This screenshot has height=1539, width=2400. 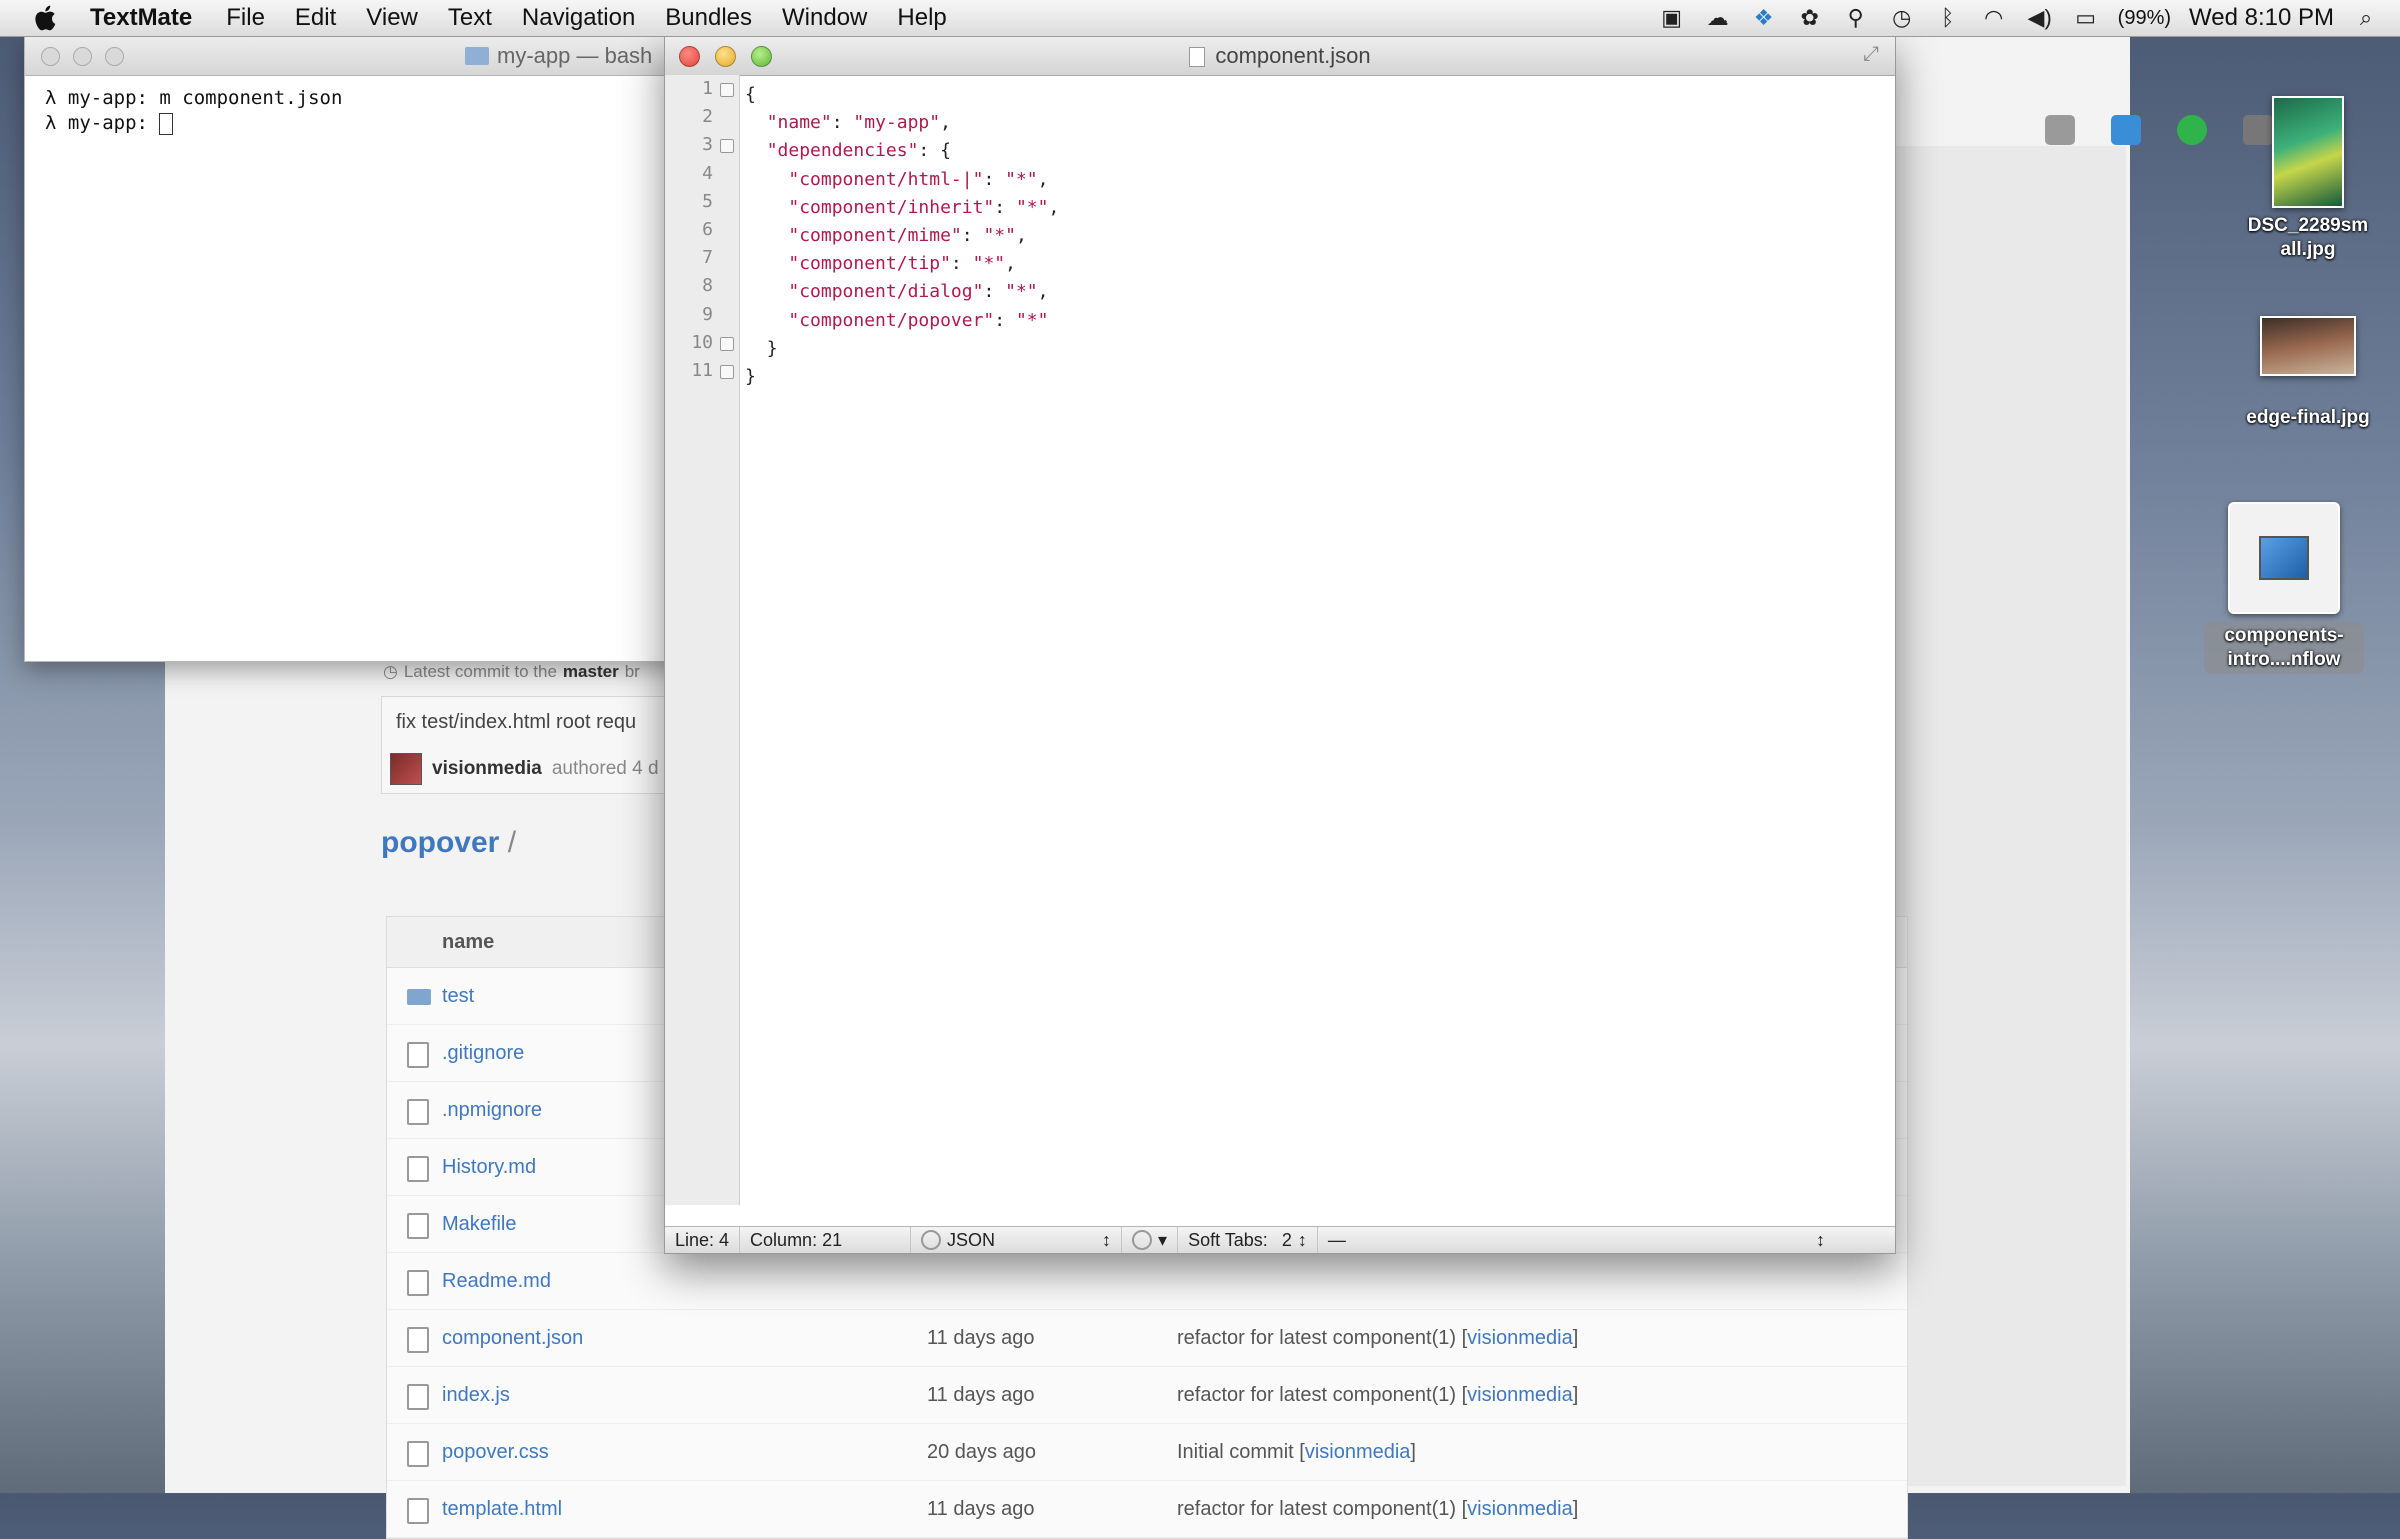 What do you see at coordinates (502, 1509) in the screenshot?
I see `file-name-link: template.html` at bounding box center [502, 1509].